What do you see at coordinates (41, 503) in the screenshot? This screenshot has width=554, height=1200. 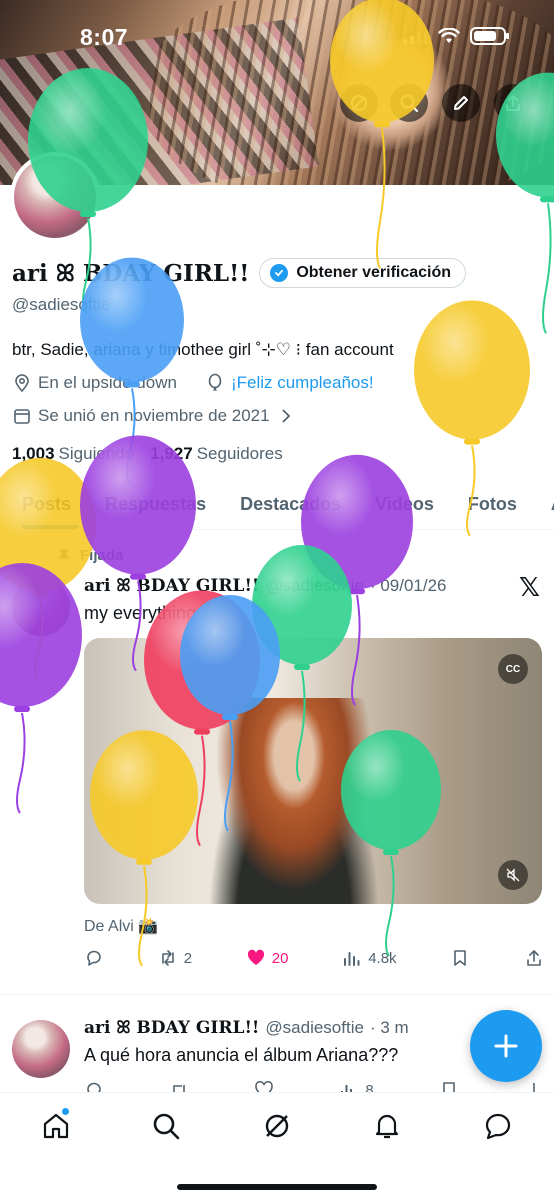 I see `tab-posts: Posts` at bounding box center [41, 503].